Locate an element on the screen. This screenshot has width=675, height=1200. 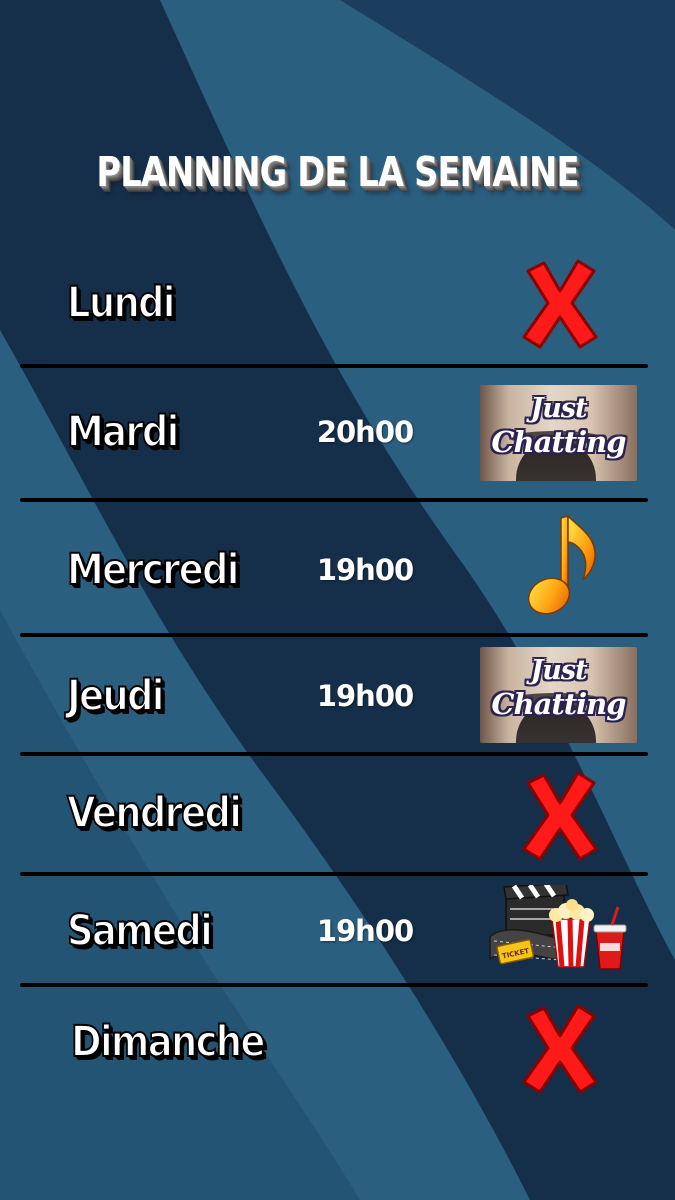
day-row-lundi: Lundi is located at coordinates (337, 304).